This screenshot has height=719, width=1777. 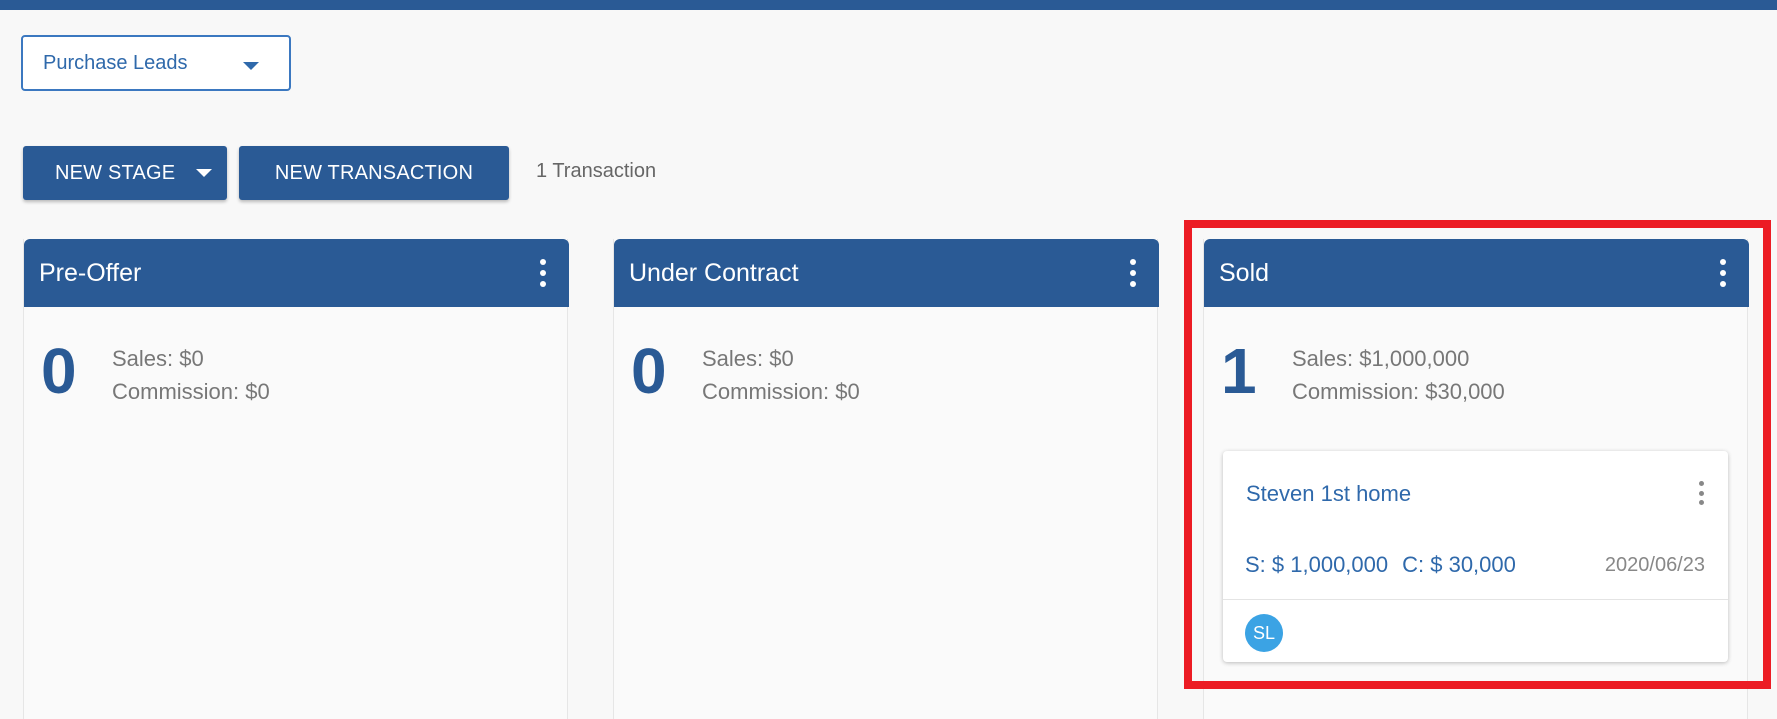 What do you see at coordinates (1654, 565) in the screenshot?
I see `transaction-date: 2020/06/23` at bounding box center [1654, 565].